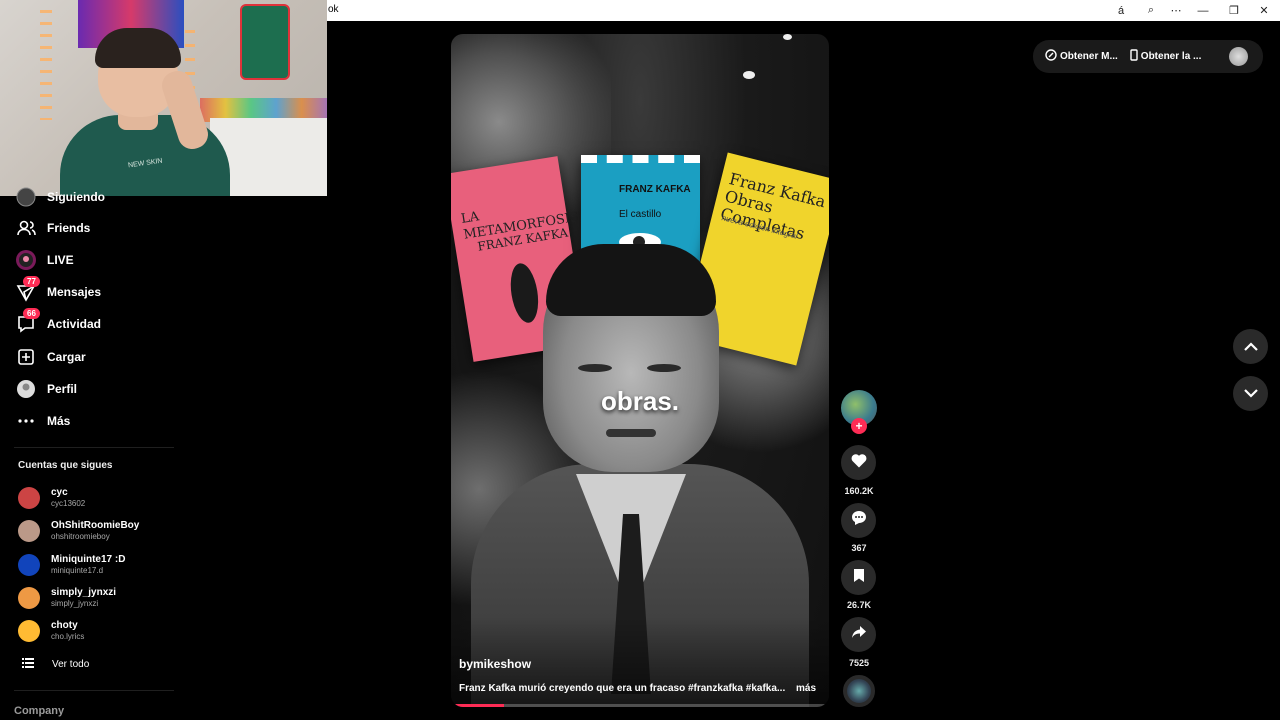 This screenshot has height=720, width=1280. Describe the element at coordinates (88, 559) in the screenshot. I see `account-name: Miniquinte17 :D` at that location.